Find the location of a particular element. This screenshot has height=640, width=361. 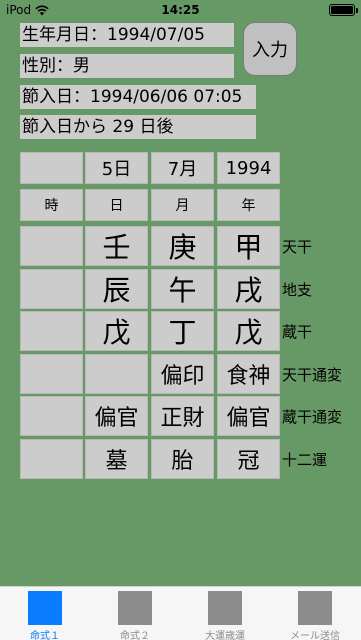

chishi-day-cell: 辰 is located at coordinates (116, 289).